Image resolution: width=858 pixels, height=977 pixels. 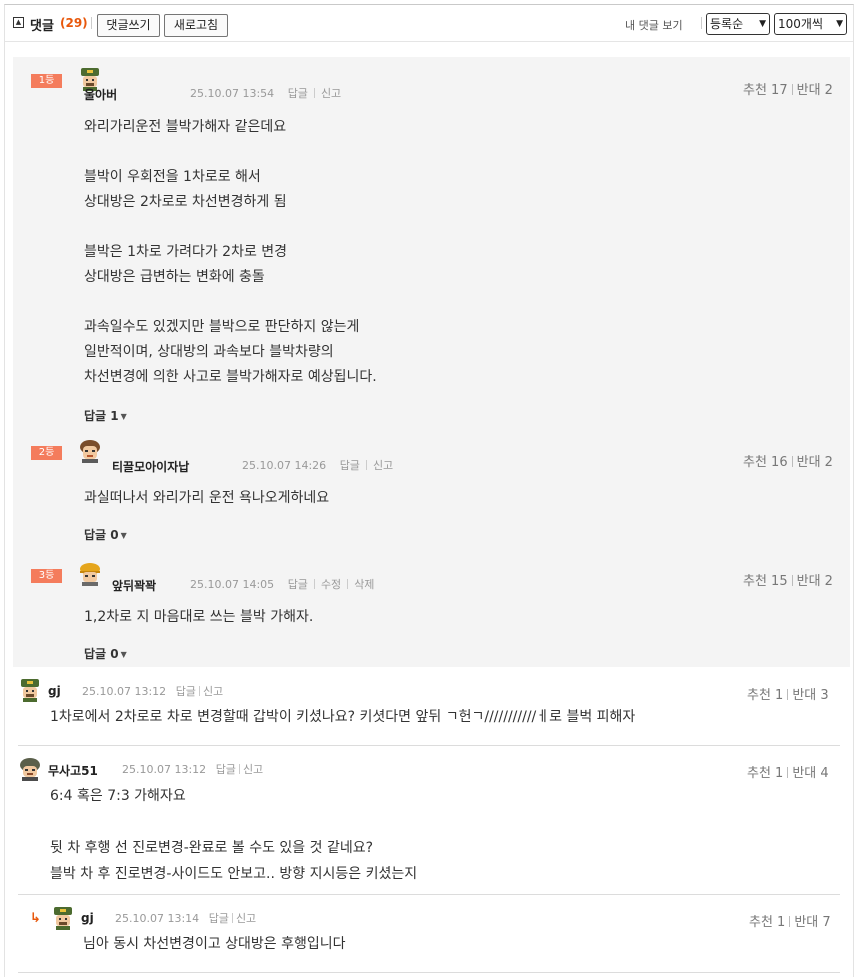 I want to click on upvote-button: 추천 17, so click(x=765, y=90).